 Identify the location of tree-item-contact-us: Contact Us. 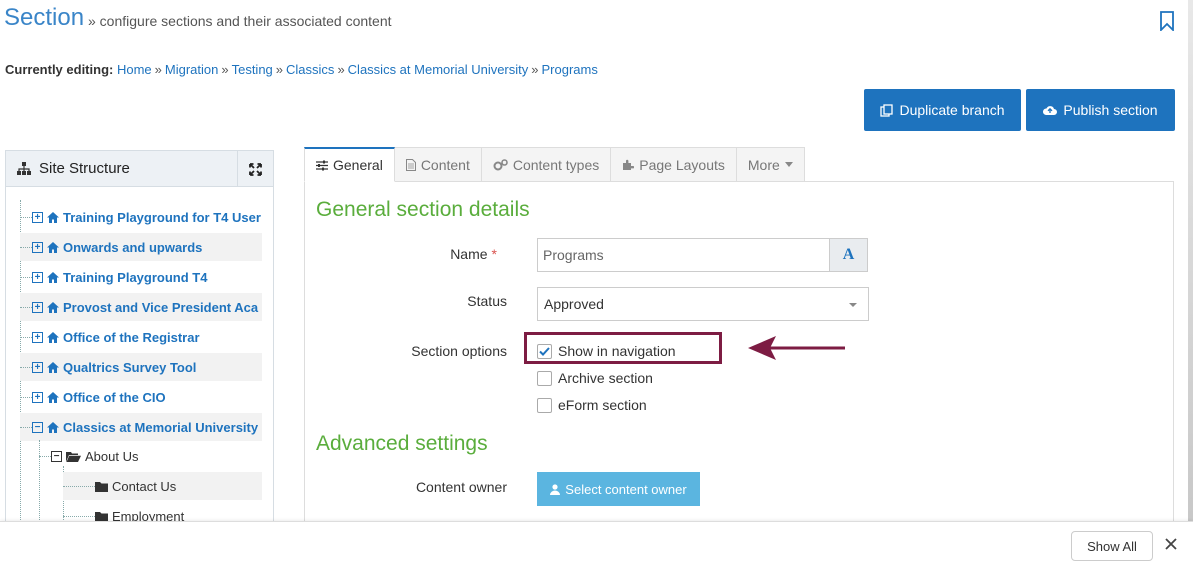
(162, 486).